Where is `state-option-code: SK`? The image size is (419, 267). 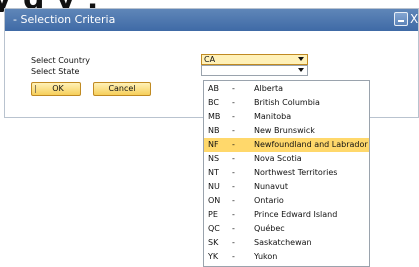
state-option-code: SK is located at coordinates (213, 242).